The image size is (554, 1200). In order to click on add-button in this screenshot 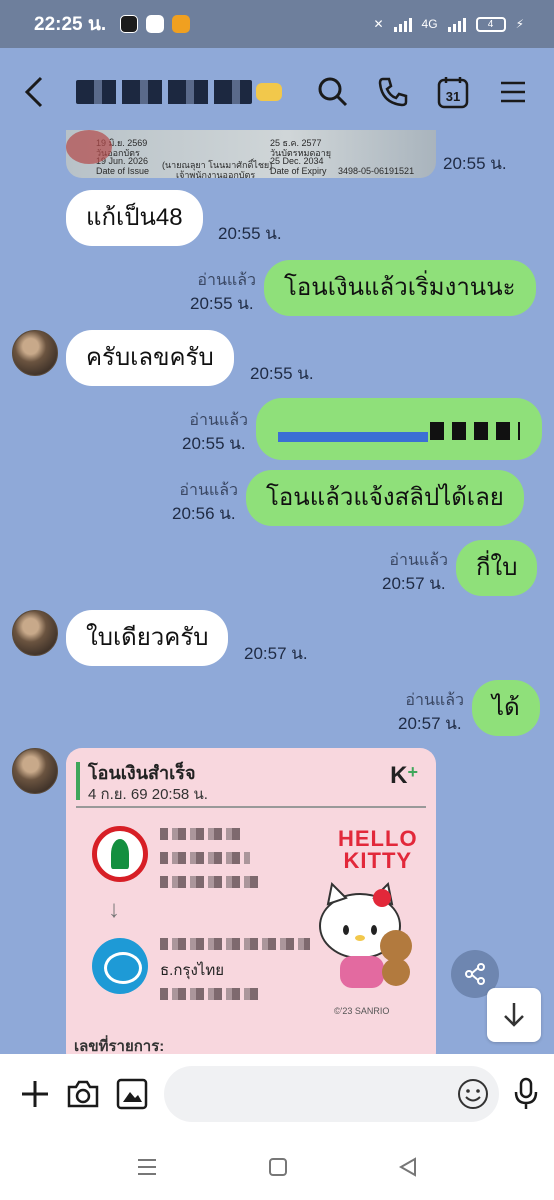, I will do `click(35, 1094)`.